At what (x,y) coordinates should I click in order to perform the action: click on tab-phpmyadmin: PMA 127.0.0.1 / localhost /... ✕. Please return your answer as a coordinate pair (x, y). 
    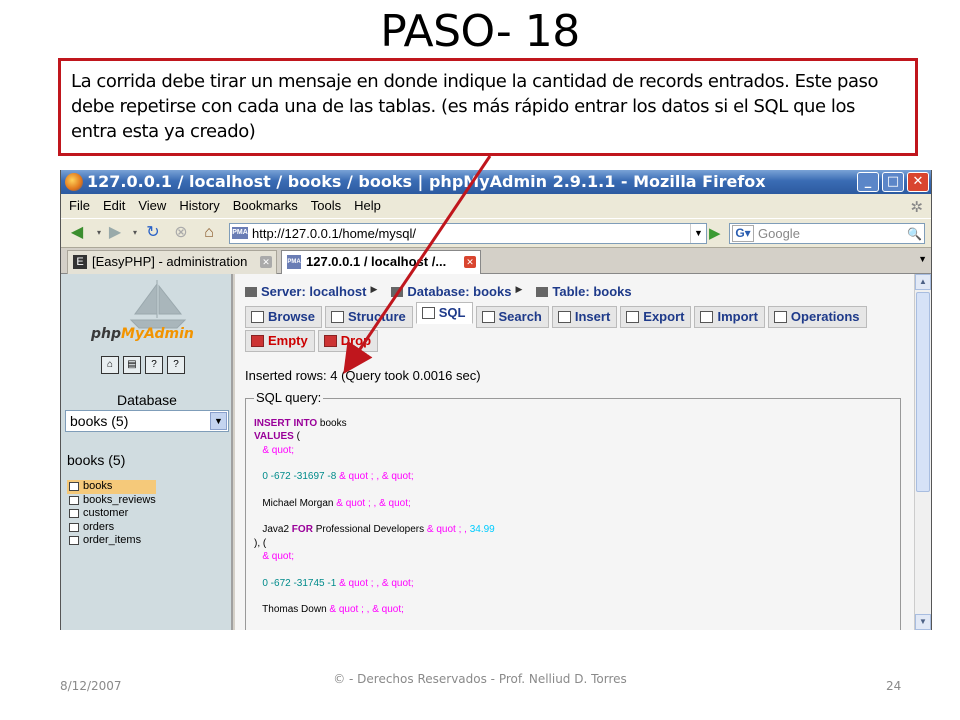
    Looking at the image, I should click on (381, 262).